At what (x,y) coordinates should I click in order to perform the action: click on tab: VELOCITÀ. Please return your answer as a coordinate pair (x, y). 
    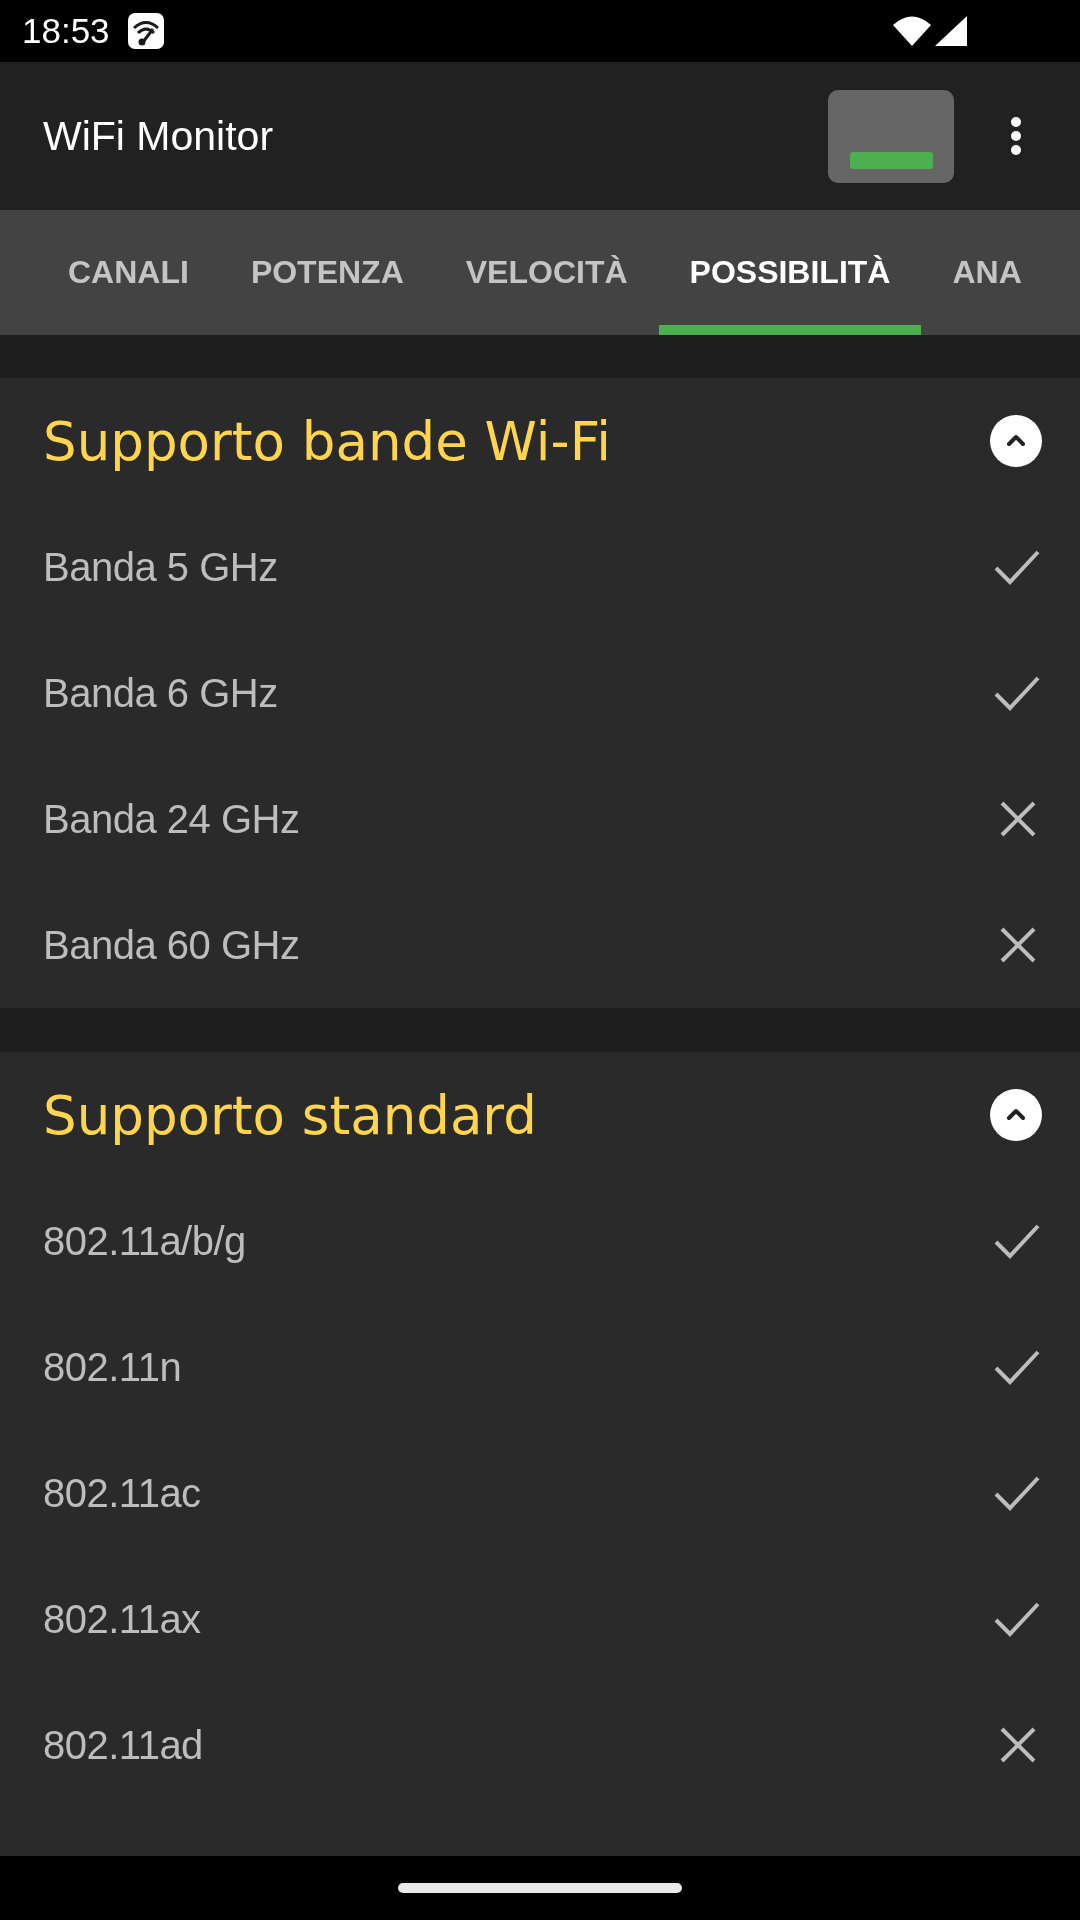
    Looking at the image, I should click on (546, 272).